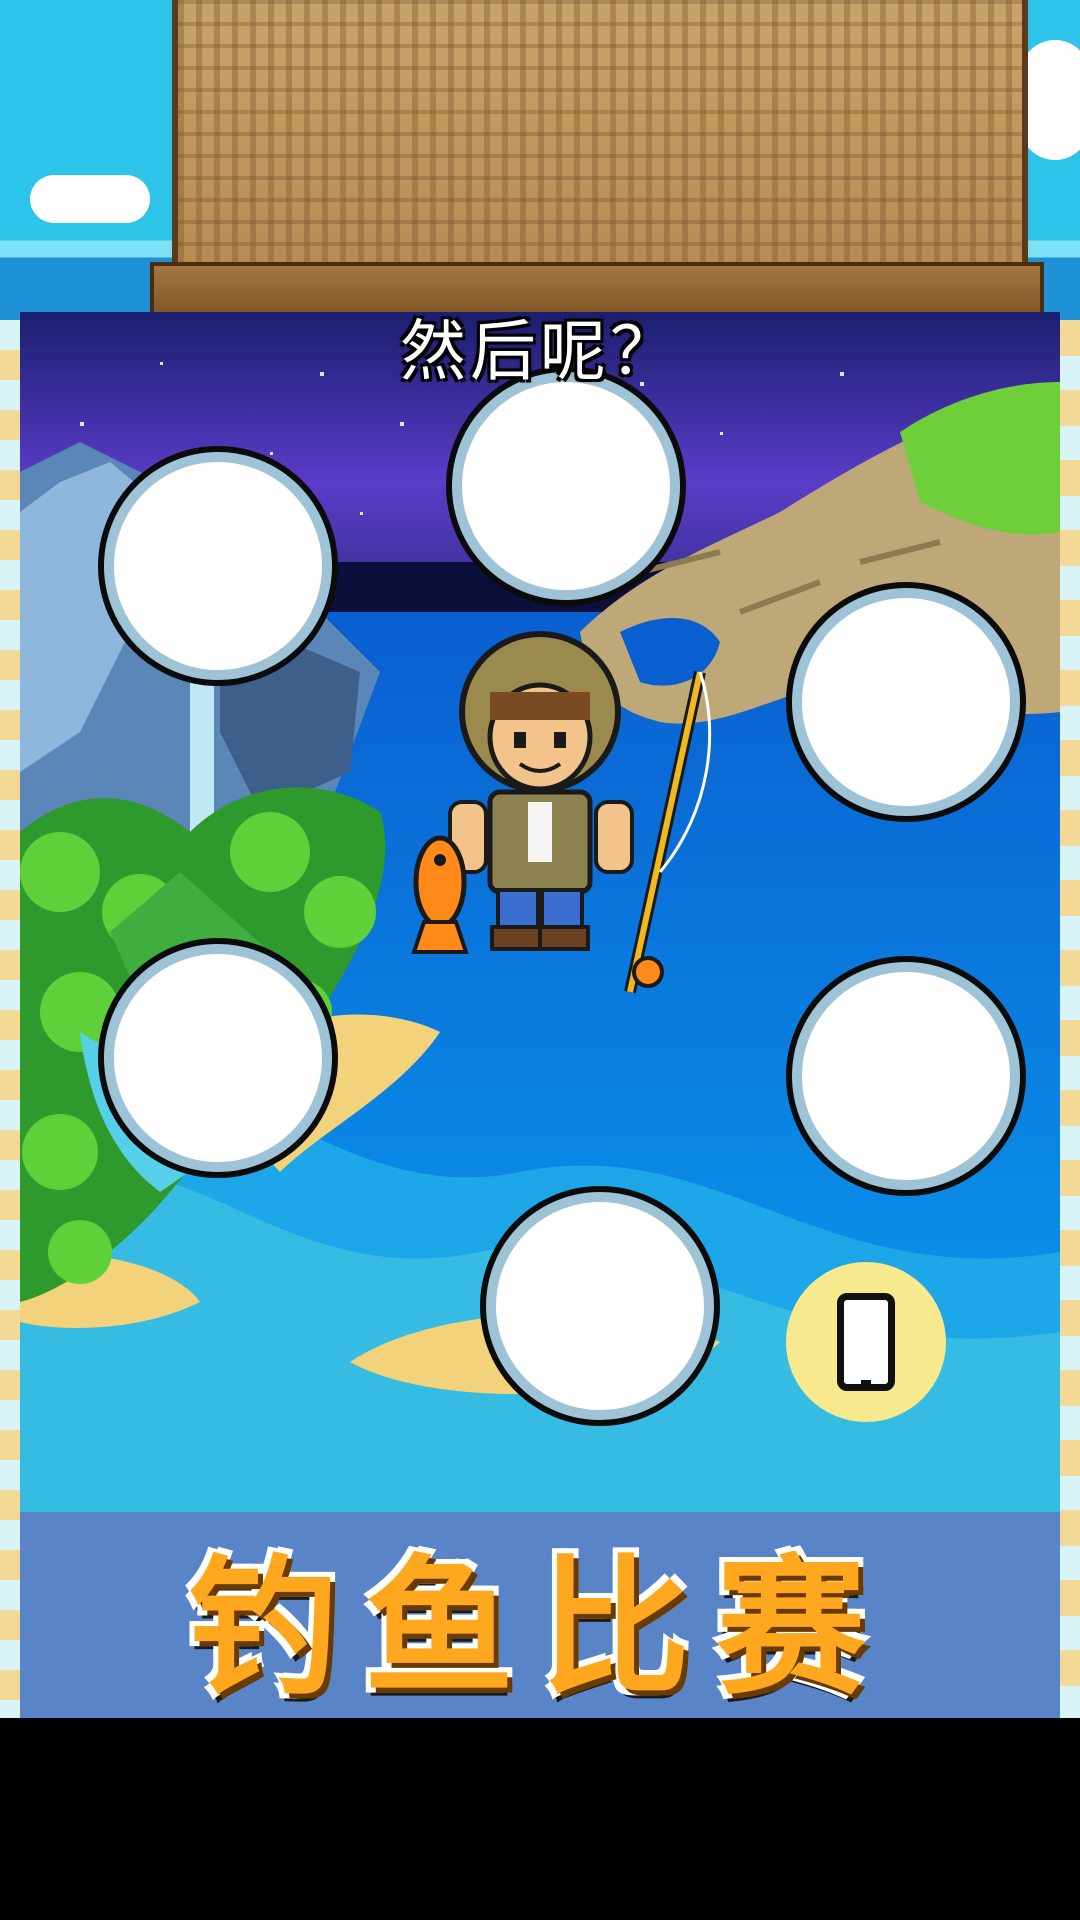 The height and width of the screenshot is (1920, 1080). Describe the element at coordinates (539, 1628) in the screenshot. I see `banner-title: 钓鱼比赛` at that location.